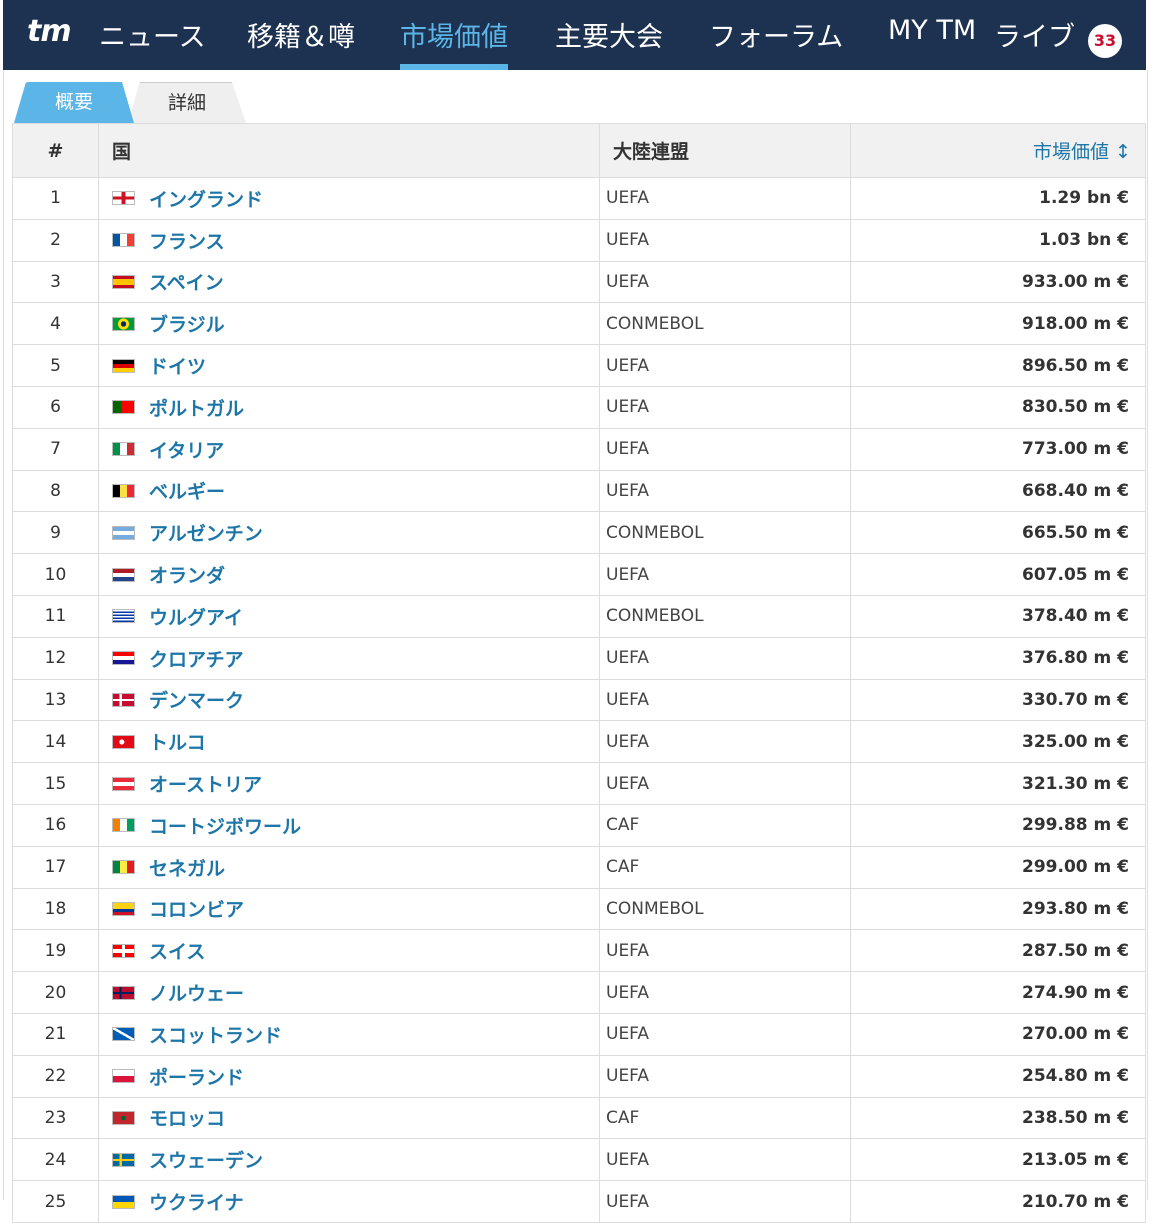  I want to click on country-link: ポーランド, so click(196, 1078).